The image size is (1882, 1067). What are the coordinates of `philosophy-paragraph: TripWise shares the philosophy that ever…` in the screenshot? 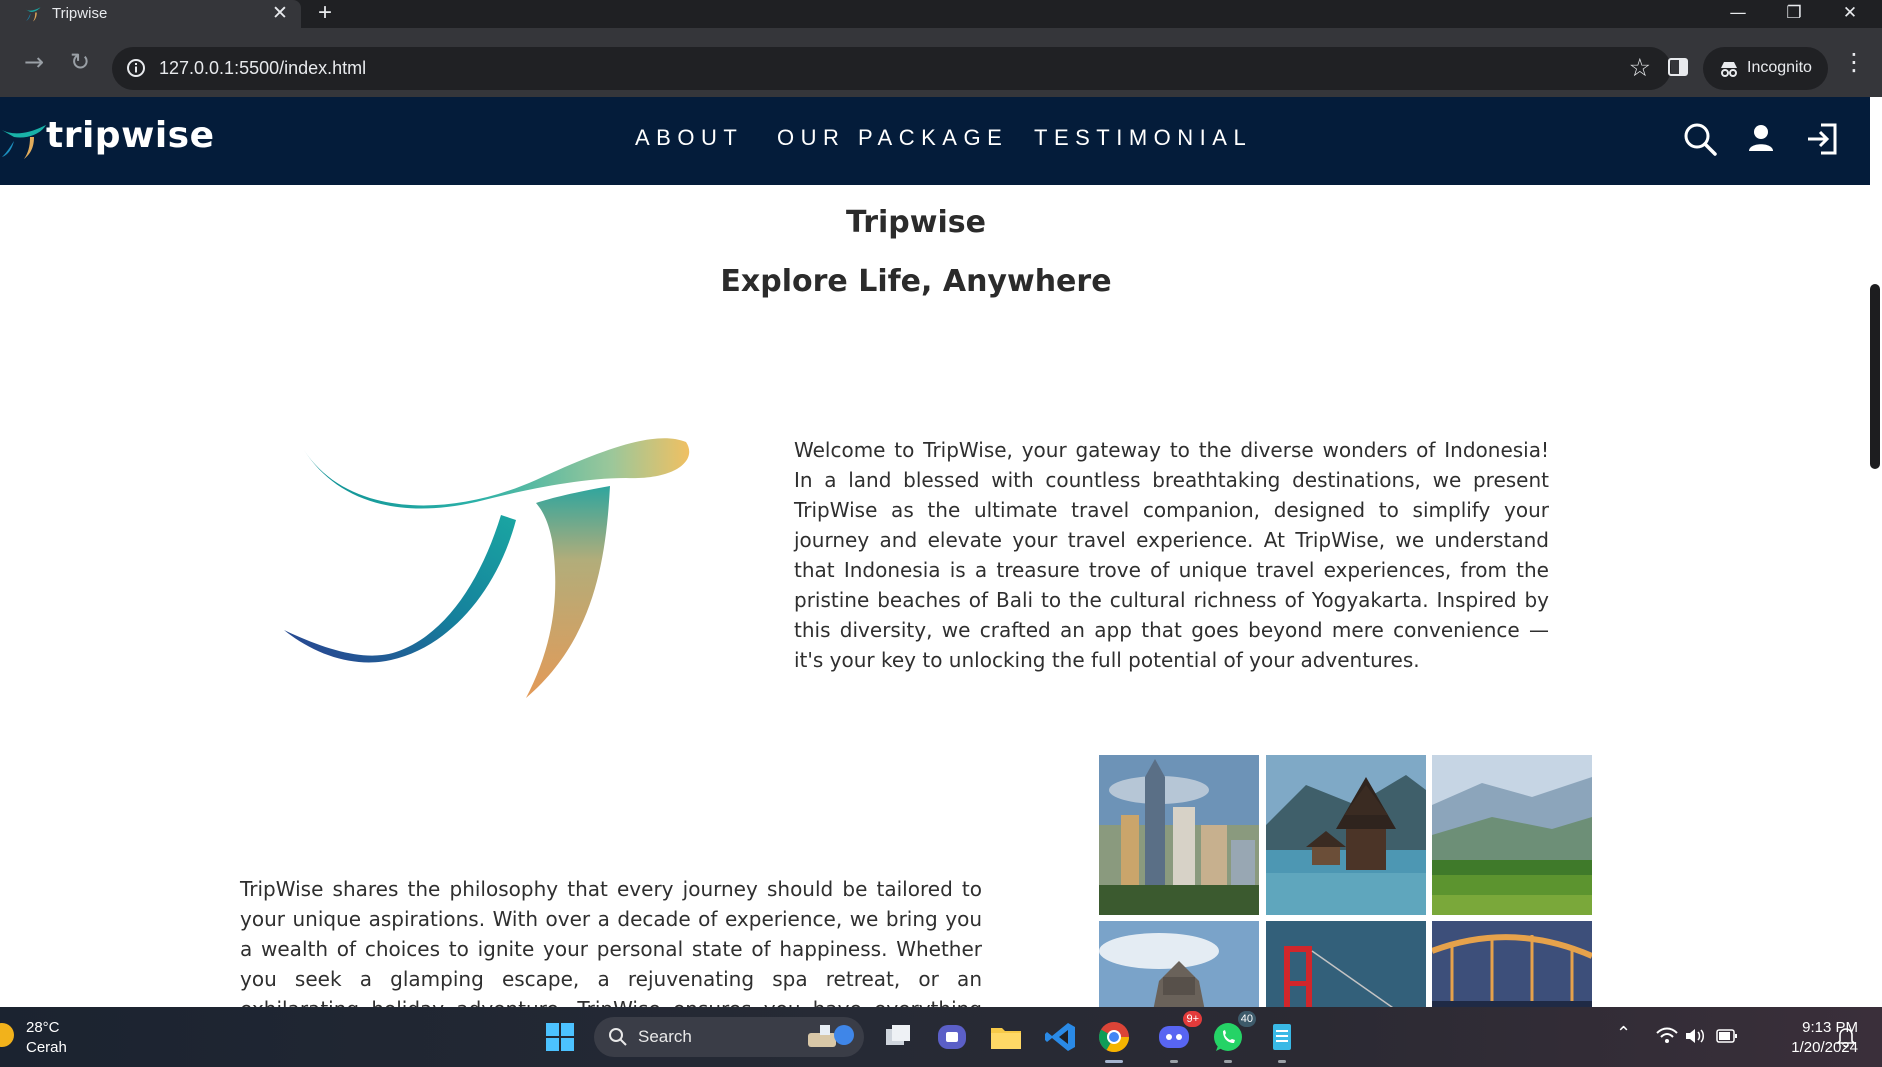 It's located at (611, 942).